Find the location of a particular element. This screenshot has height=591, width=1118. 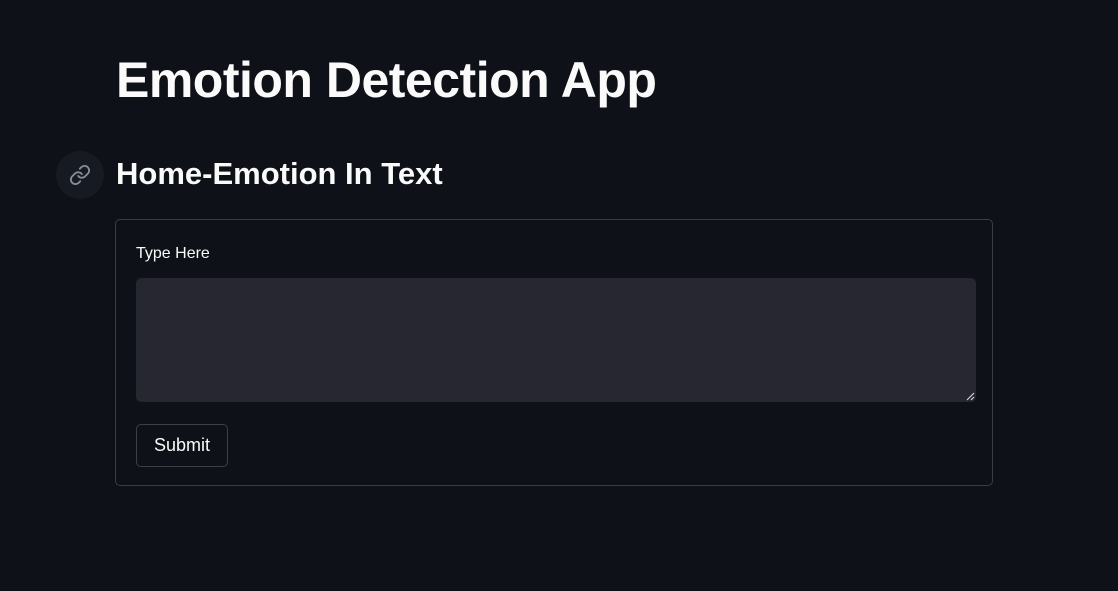

app-title: Emotion Detection App is located at coordinates (386, 80).